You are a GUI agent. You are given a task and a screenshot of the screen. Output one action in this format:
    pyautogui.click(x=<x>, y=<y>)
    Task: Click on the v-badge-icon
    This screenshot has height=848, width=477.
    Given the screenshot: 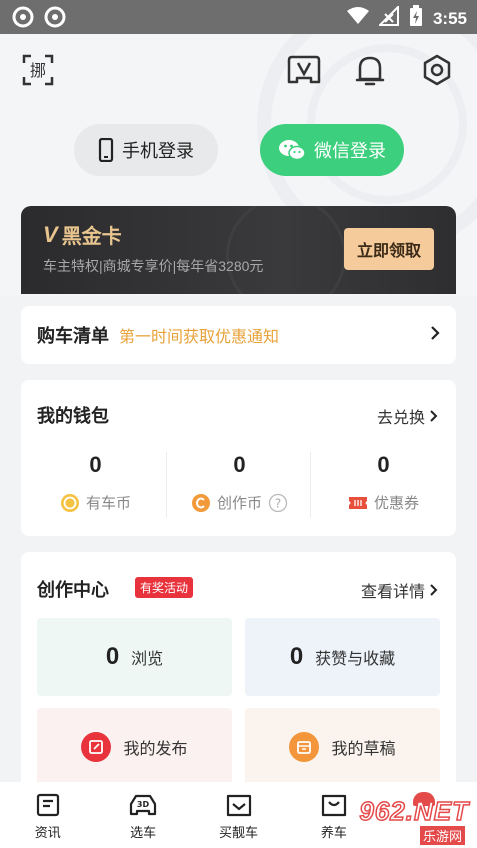 What is the action you would take?
    pyautogui.click(x=304, y=69)
    